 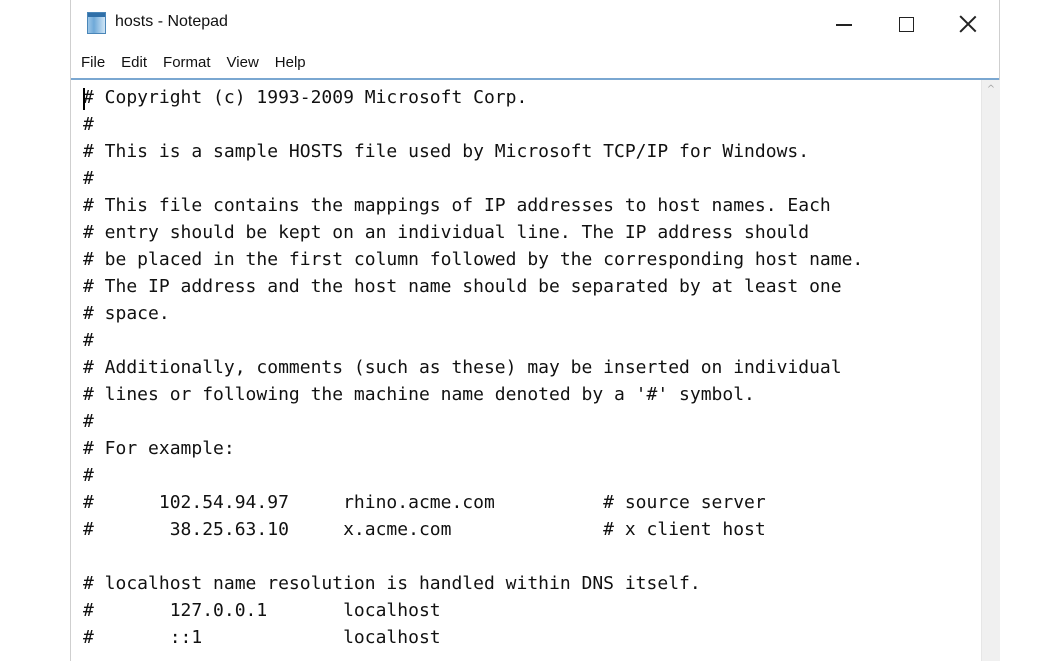 What do you see at coordinates (96, 23) in the screenshot?
I see `notepad-icon` at bounding box center [96, 23].